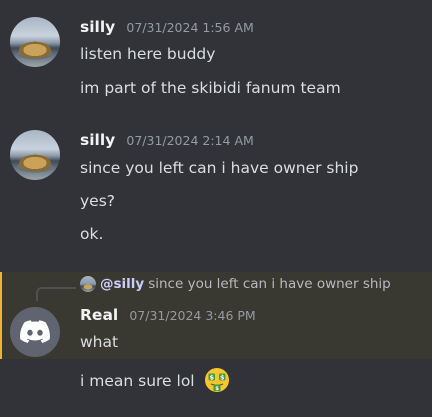 This screenshot has height=417, width=432. What do you see at coordinates (92, 234) in the screenshot?
I see `message-text: ok.` at bounding box center [92, 234].